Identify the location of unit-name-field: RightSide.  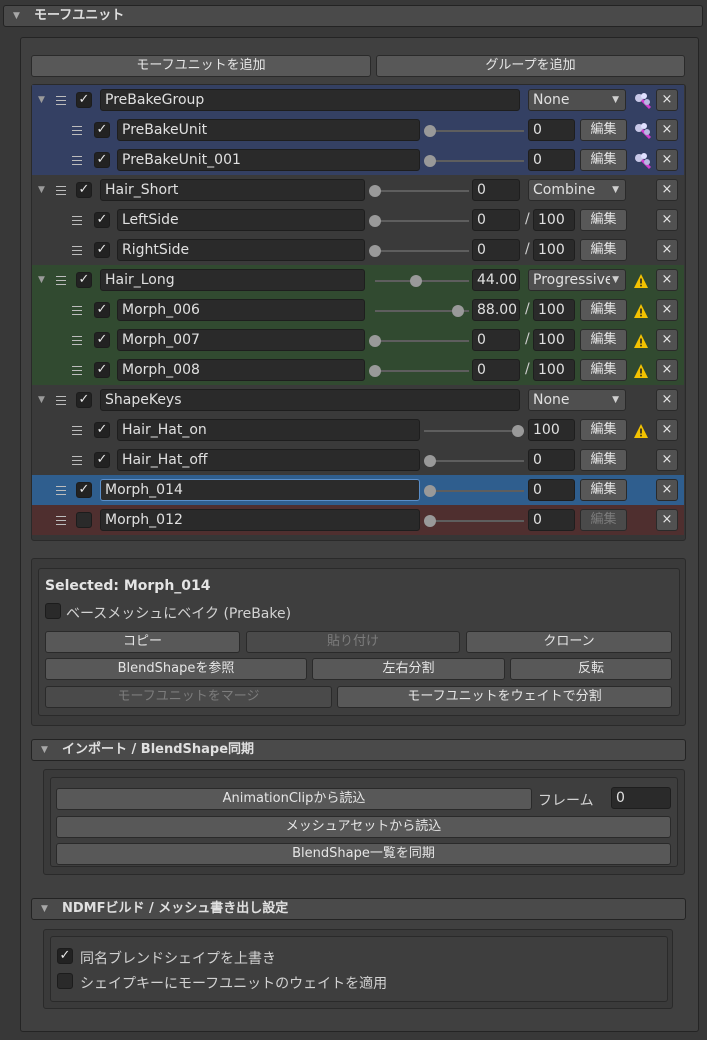
(241, 250).